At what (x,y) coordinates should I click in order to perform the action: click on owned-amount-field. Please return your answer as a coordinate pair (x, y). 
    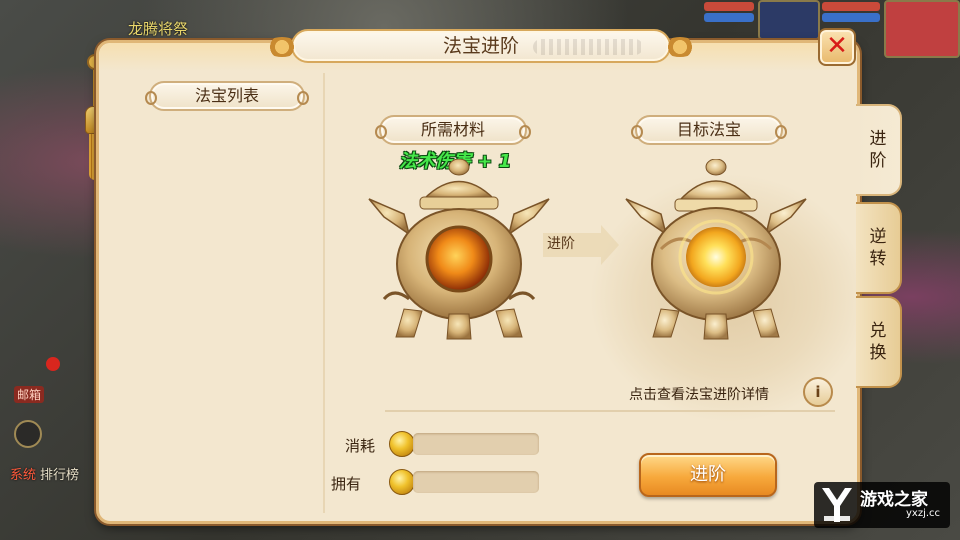
    Looking at the image, I should click on (476, 482).